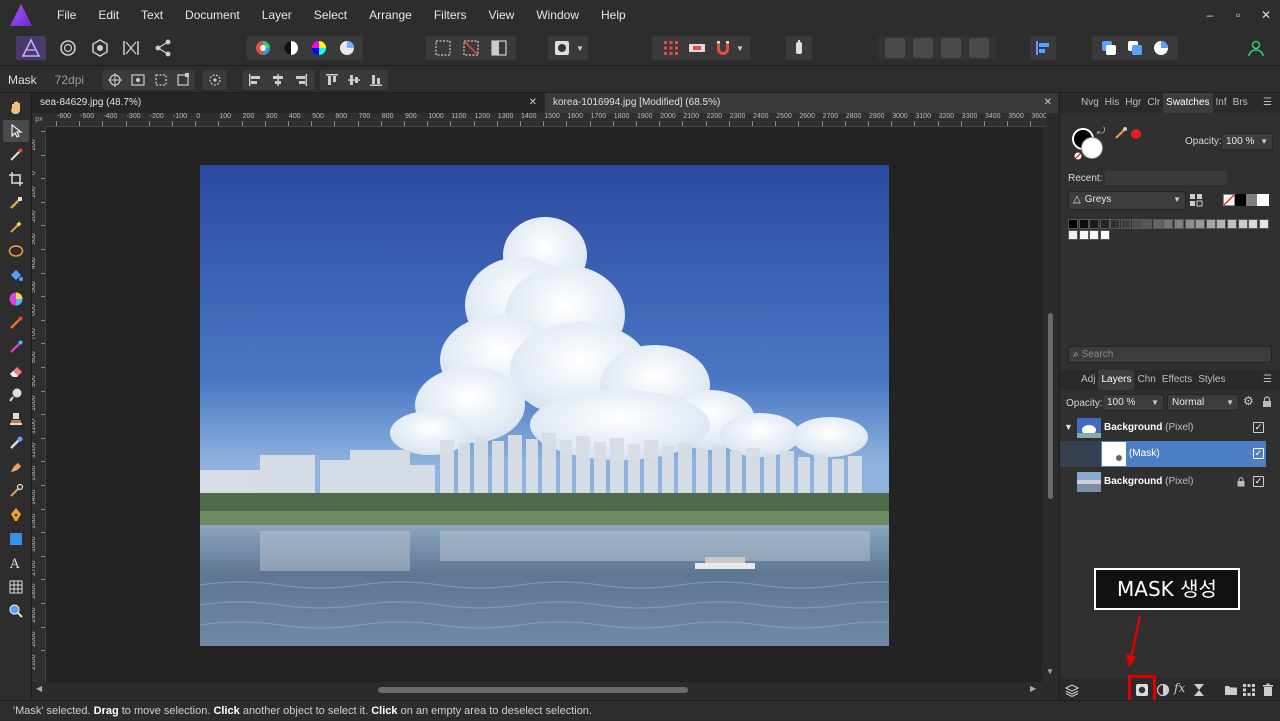 This screenshot has width=1280, height=721. Describe the element at coordinates (131, 48) in the screenshot. I see `tone-mapping-persona-icon` at that location.